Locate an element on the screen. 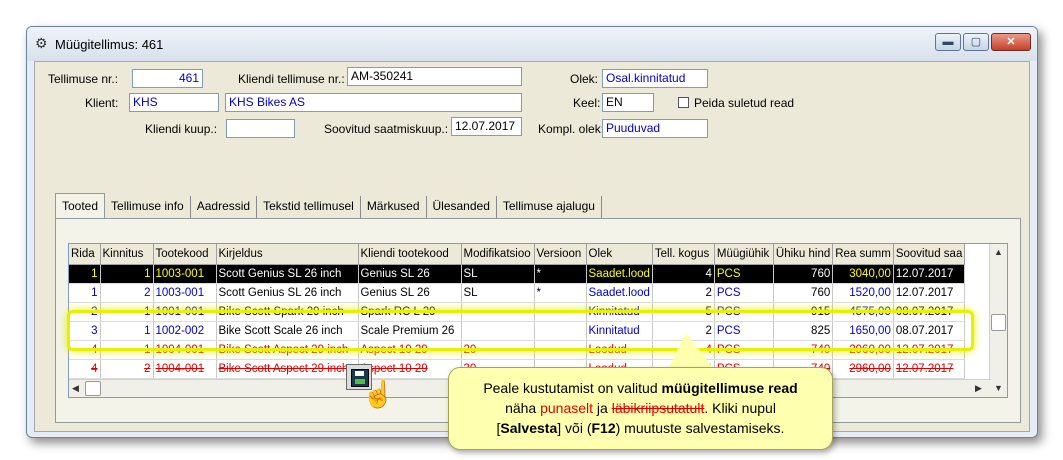 The height and width of the screenshot is (460, 1063). client-order-no-field: AM-350241 is located at coordinates (434, 76).